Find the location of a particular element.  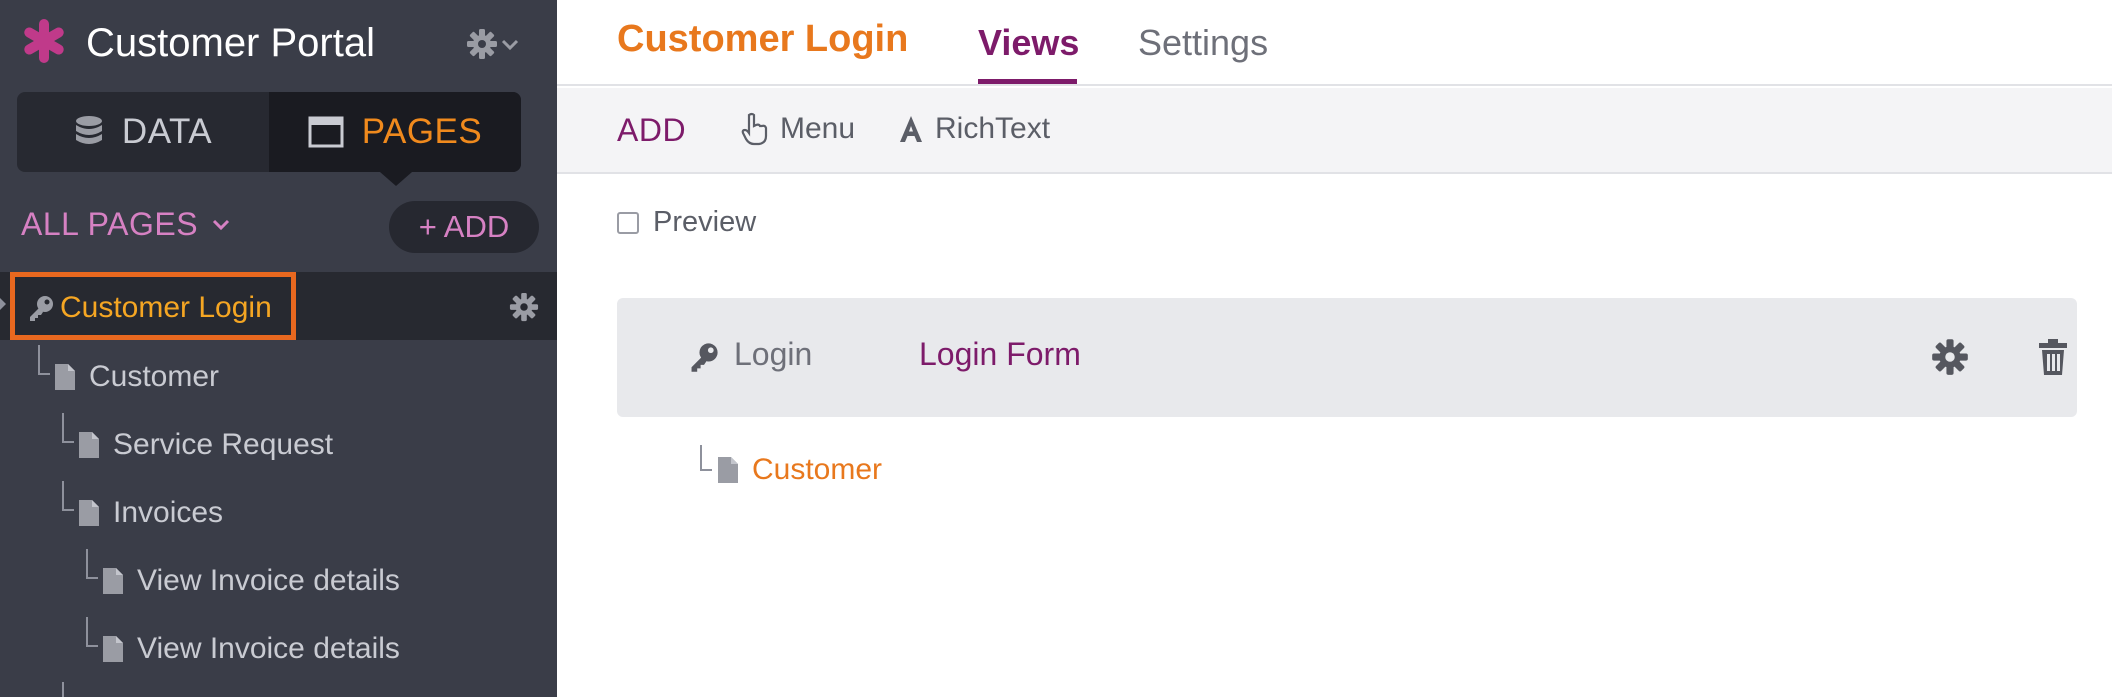

font-a-icon is located at coordinates (911, 129).